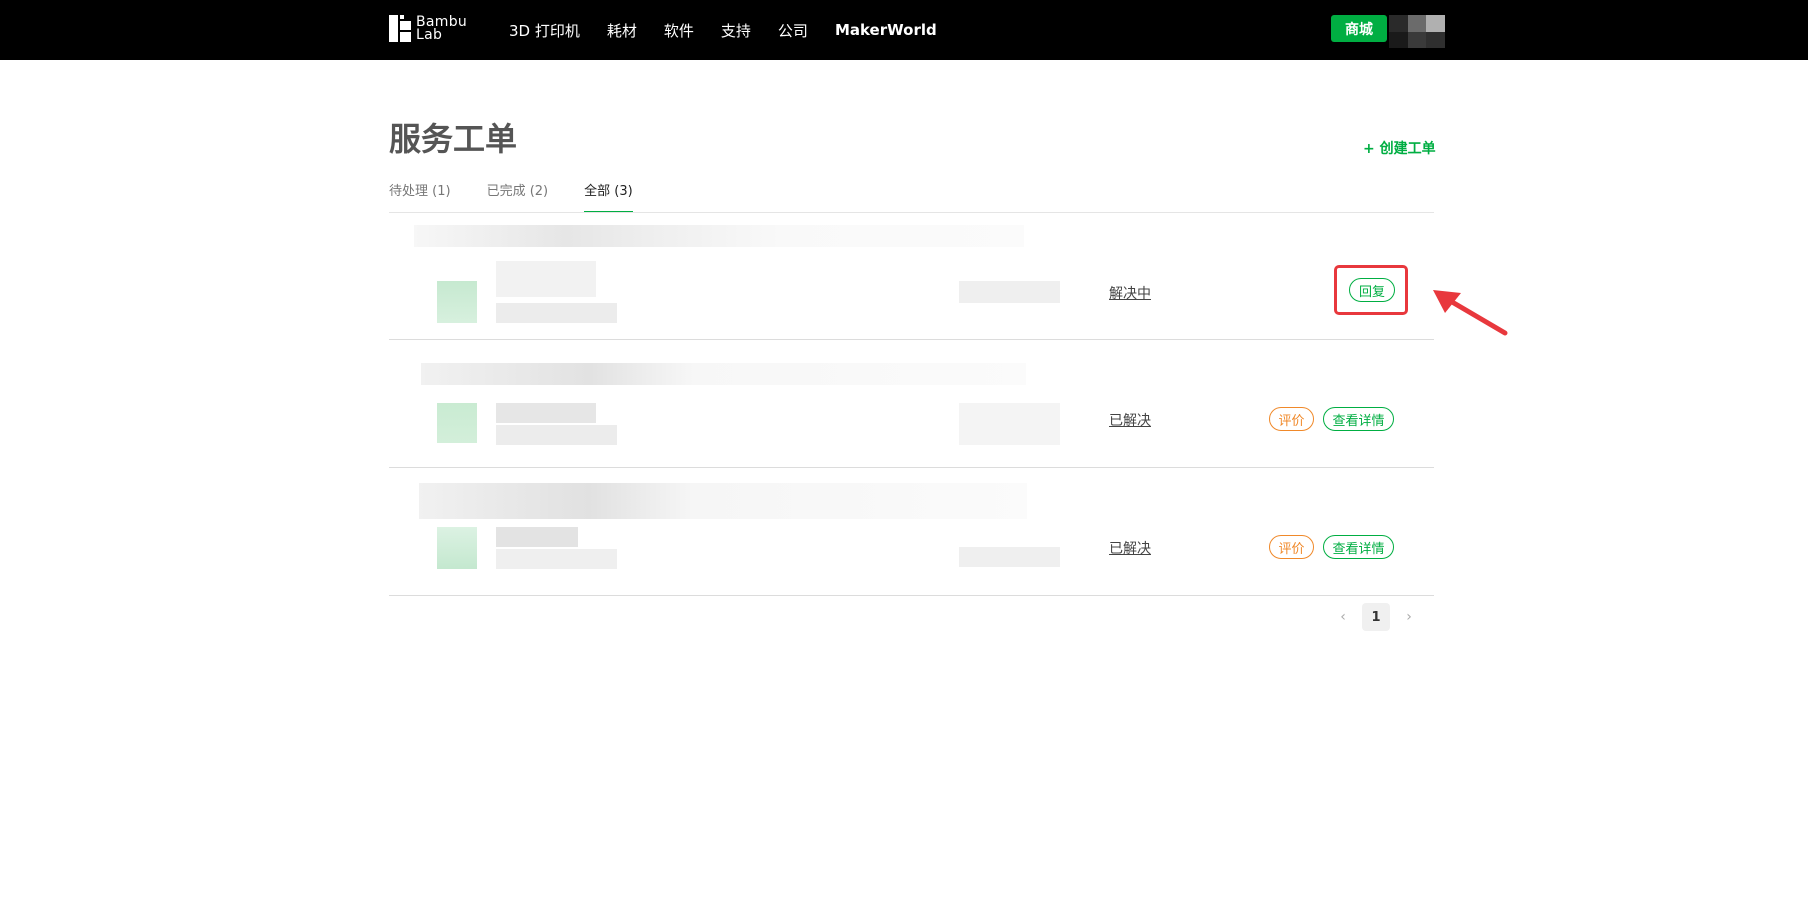 This screenshot has height=901, width=1808. What do you see at coordinates (518, 196) in the screenshot?
I see `tab-completed: 已完成 (2)` at bounding box center [518, 196].